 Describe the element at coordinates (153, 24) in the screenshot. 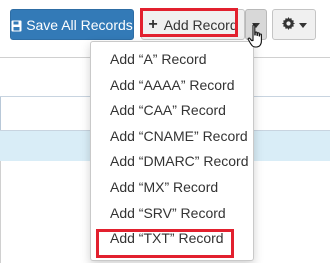

I see `plus-icon: +` at that location.